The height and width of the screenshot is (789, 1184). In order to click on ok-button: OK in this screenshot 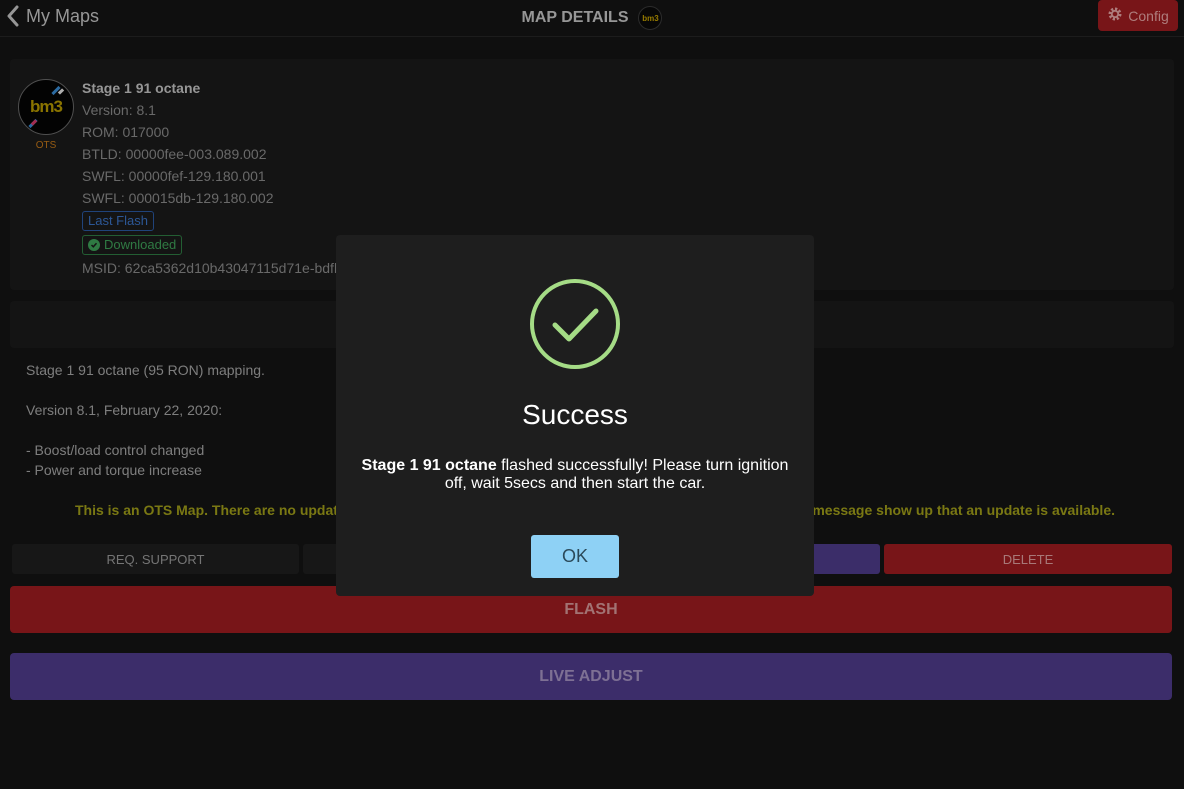, I will do `click(575, 556)`.